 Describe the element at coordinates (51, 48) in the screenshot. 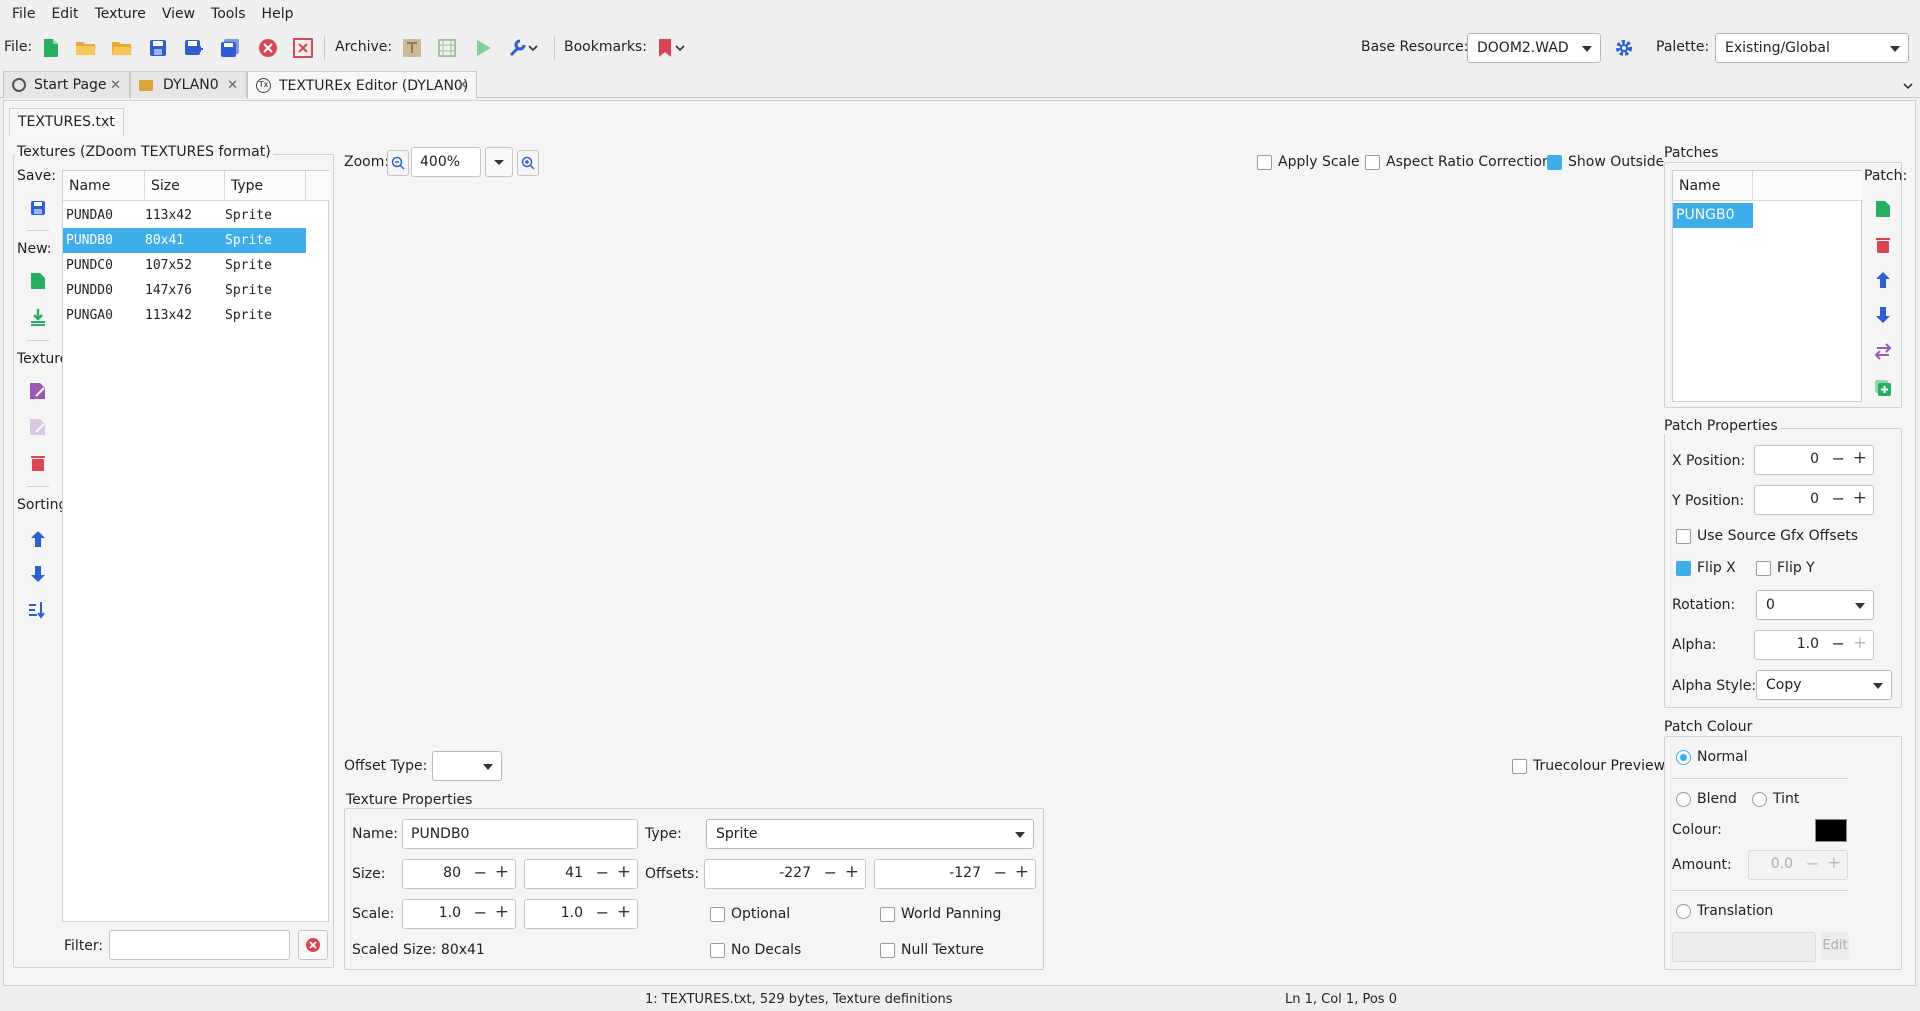

I see `new-file-icon` at that location.